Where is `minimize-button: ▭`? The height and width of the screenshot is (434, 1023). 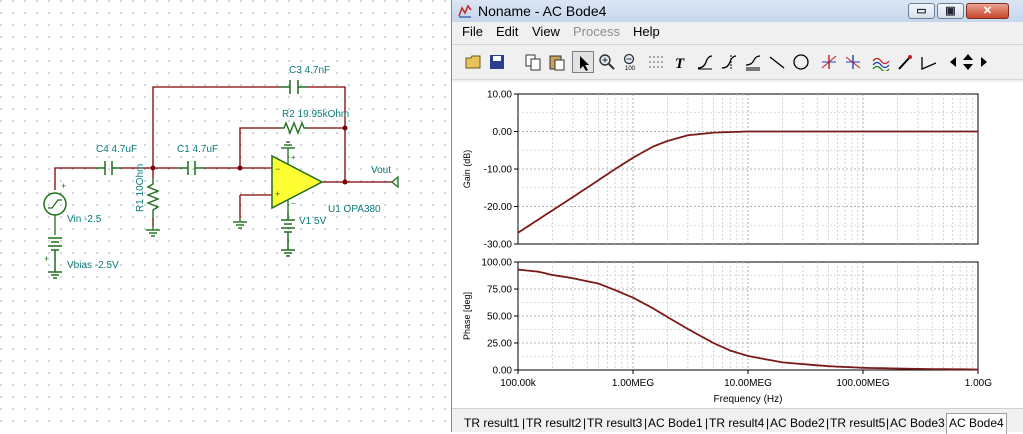 minimize-button: ▭ is located at coordinates (921, 11).